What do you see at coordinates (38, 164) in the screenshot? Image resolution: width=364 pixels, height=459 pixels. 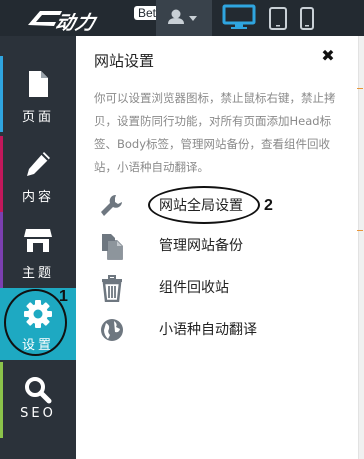 I see `pencil-icon` at bounding box center [38, 164].